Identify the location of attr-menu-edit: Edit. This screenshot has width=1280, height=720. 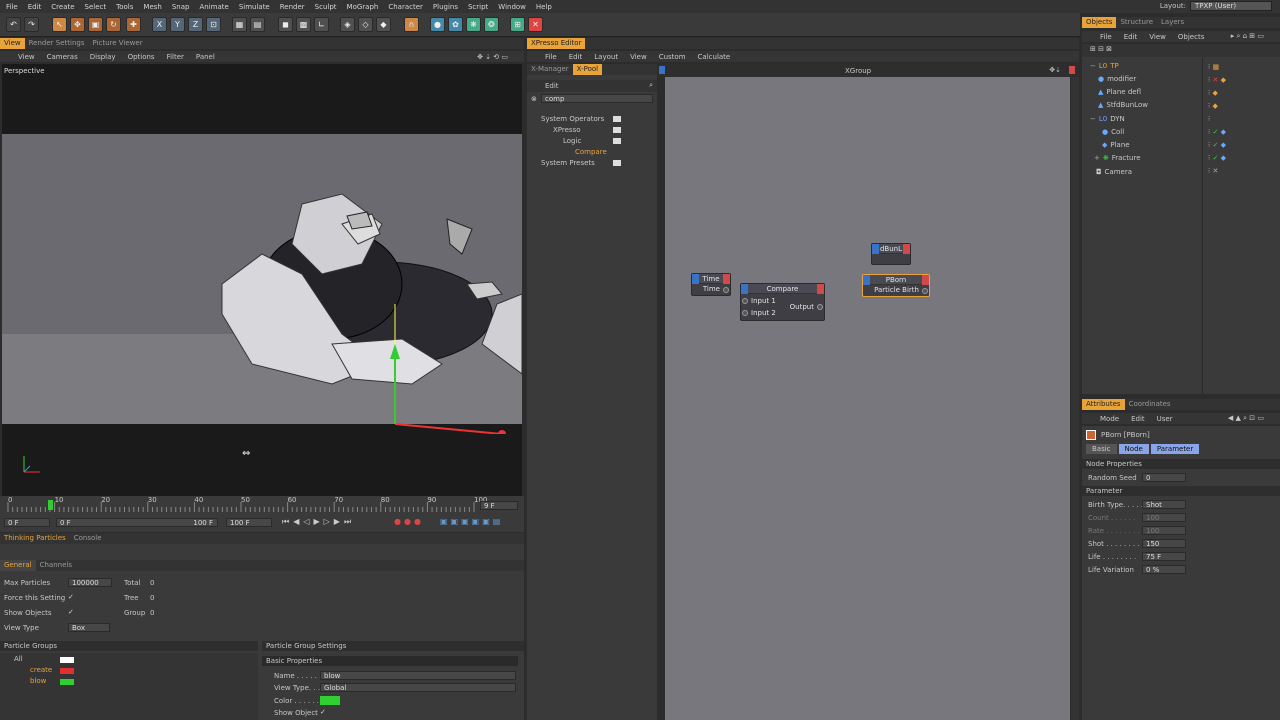
(1138, 419).